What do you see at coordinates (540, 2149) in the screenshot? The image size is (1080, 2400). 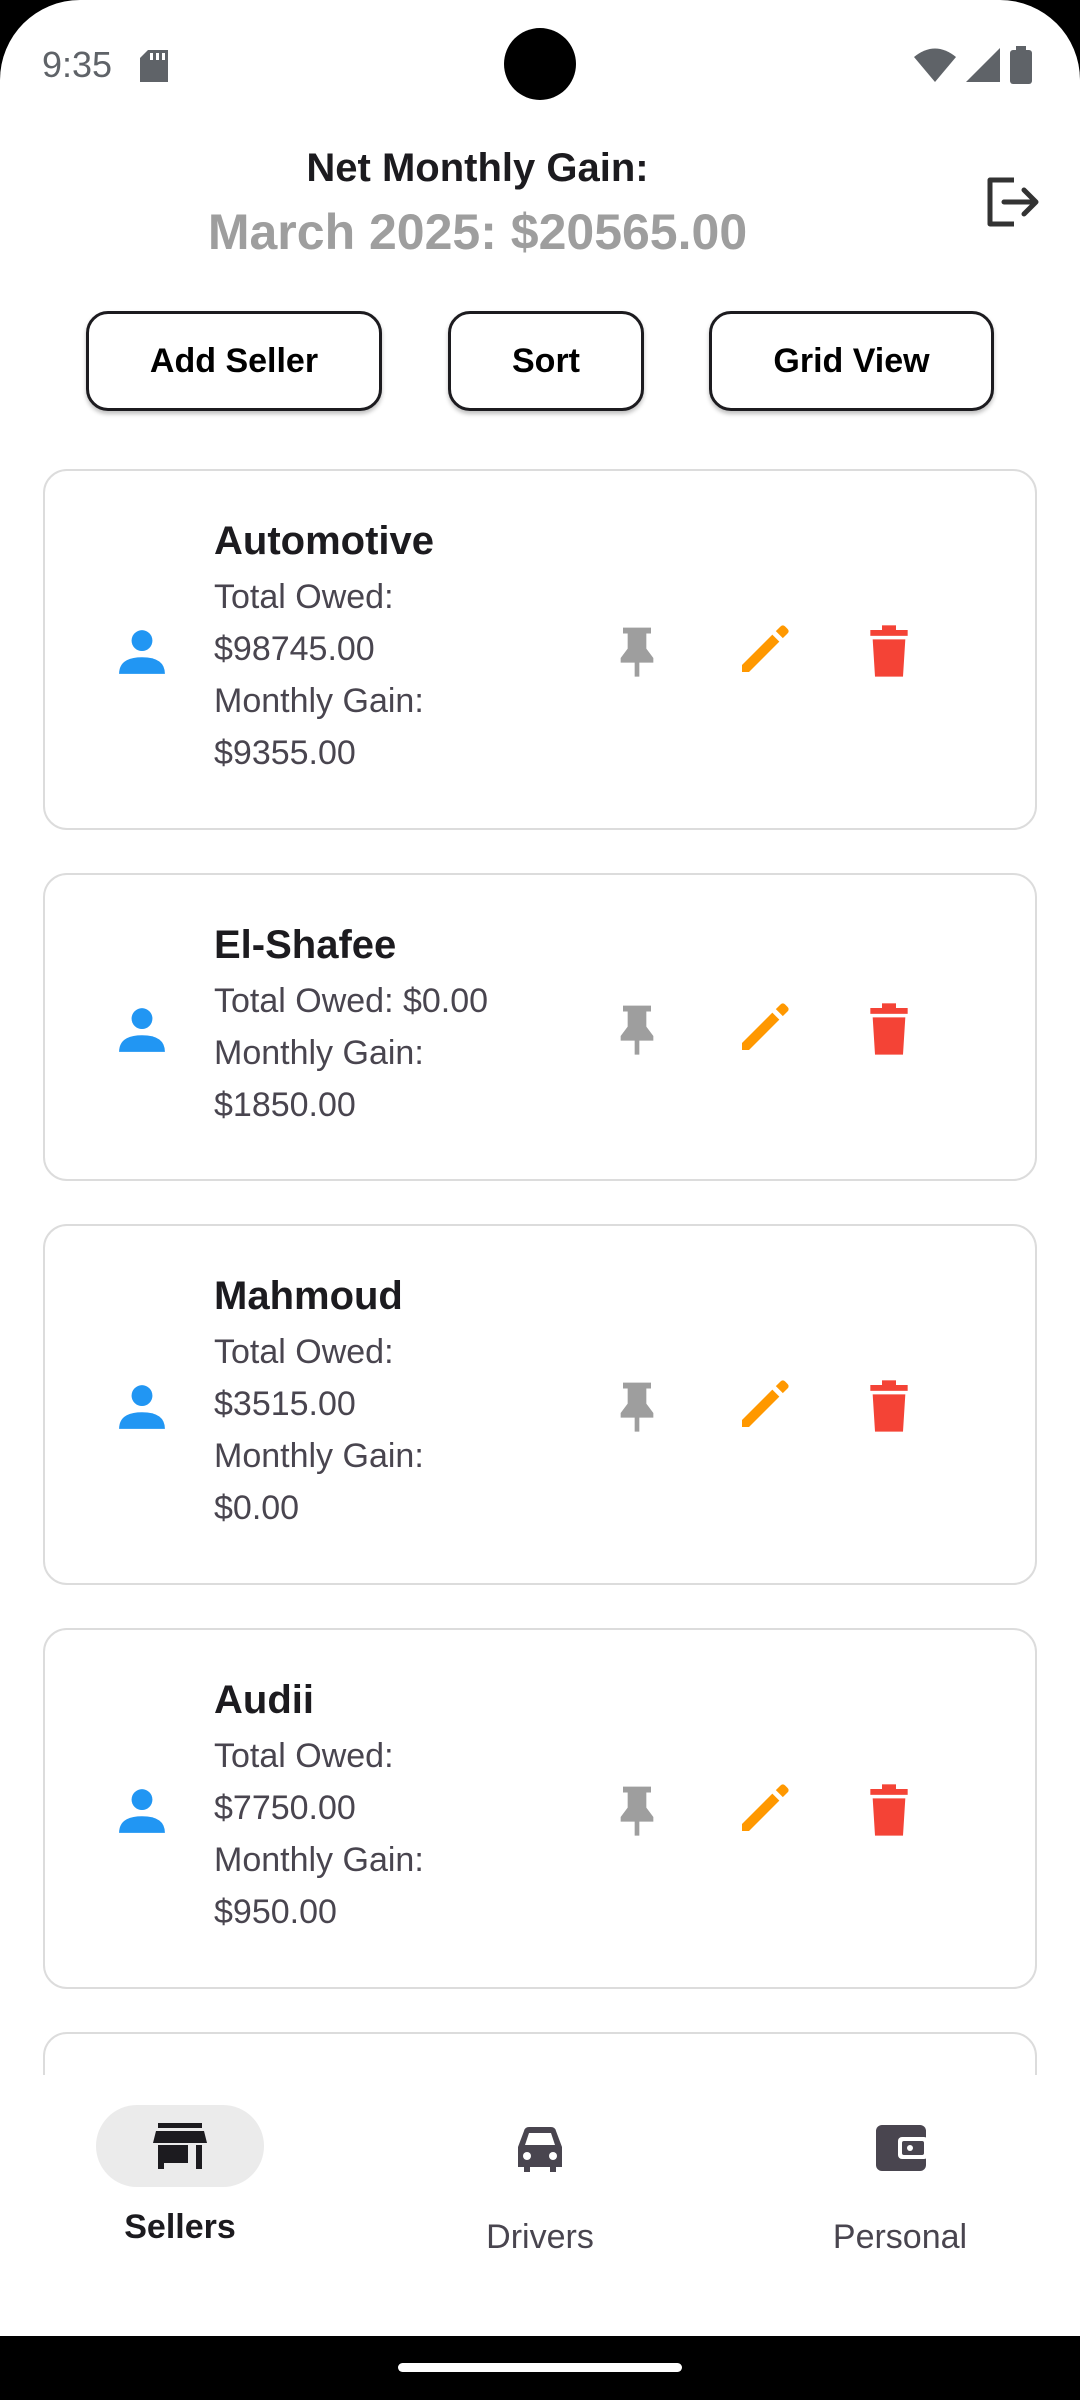 I see `car-icon` at bounding box center [540, 2149].